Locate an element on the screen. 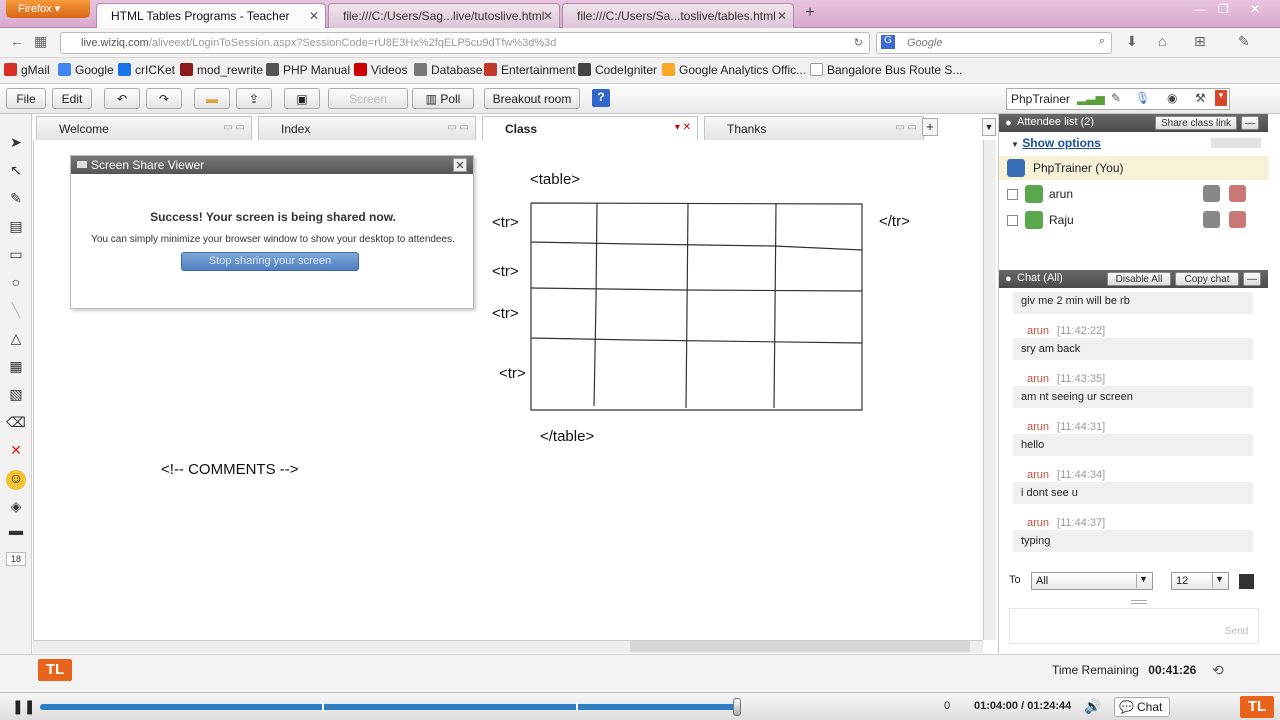 This screenshot has height=720, width=1280. webcam-icon: ◉ is located at coordinates (1172, 98).